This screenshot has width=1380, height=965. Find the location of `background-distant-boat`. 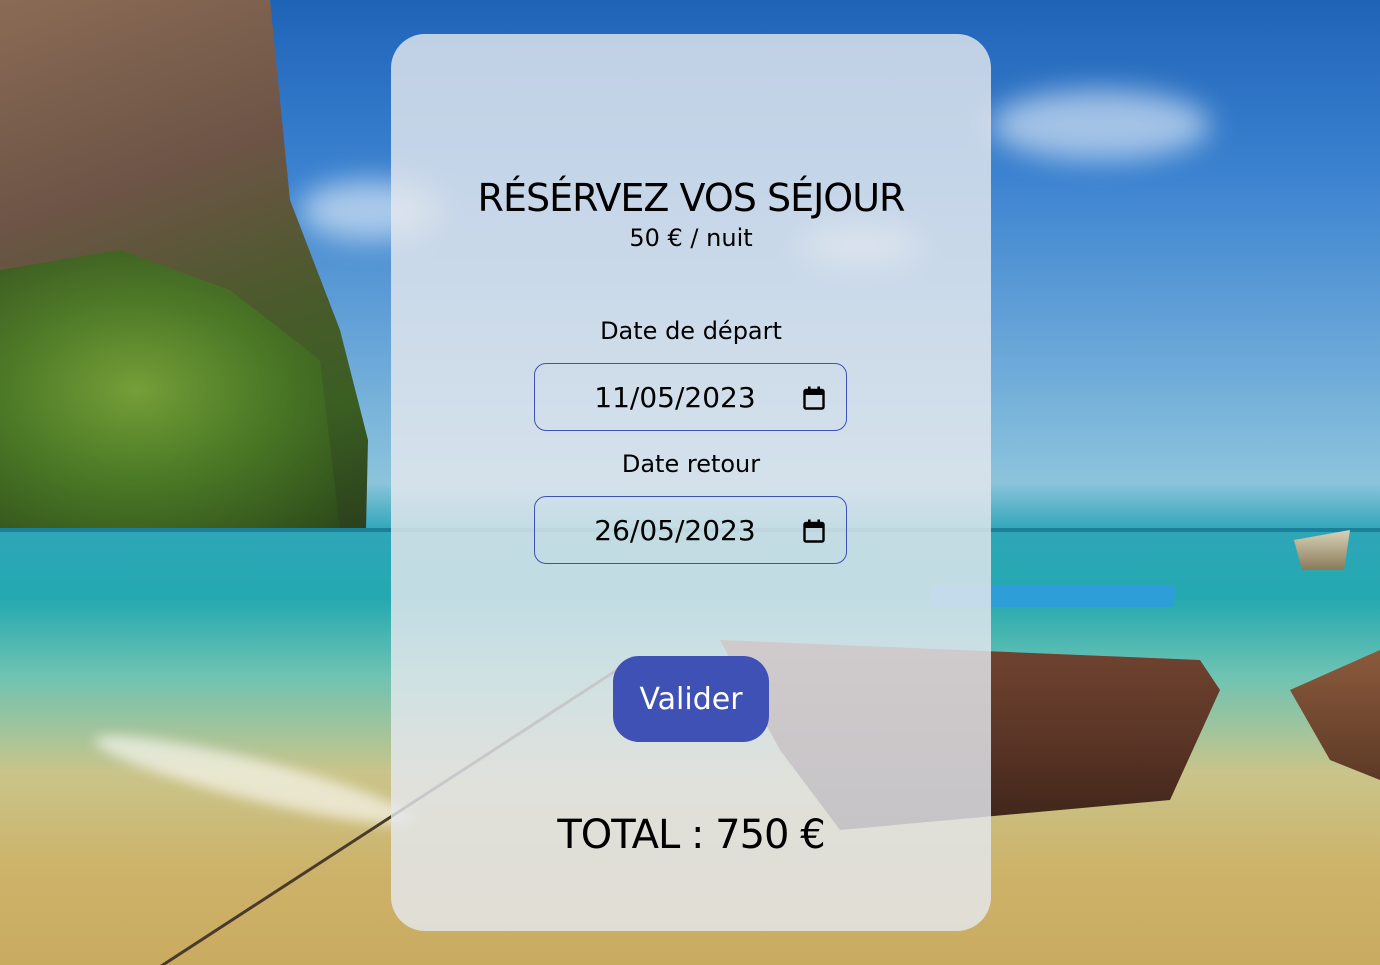

background-distant-boat is located at coordinates (1322, 550).